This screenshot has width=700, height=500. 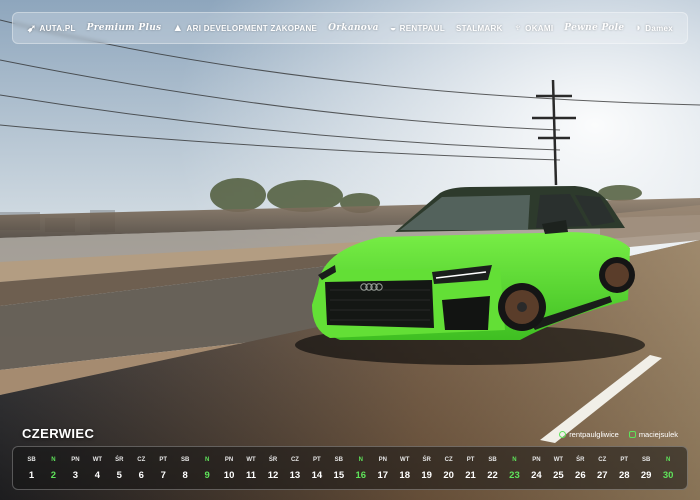 What do you see at coordinates (119, 468) in the screenshot?
I see `calendar-day: ŚR 5` at bounding box center [119, 468].